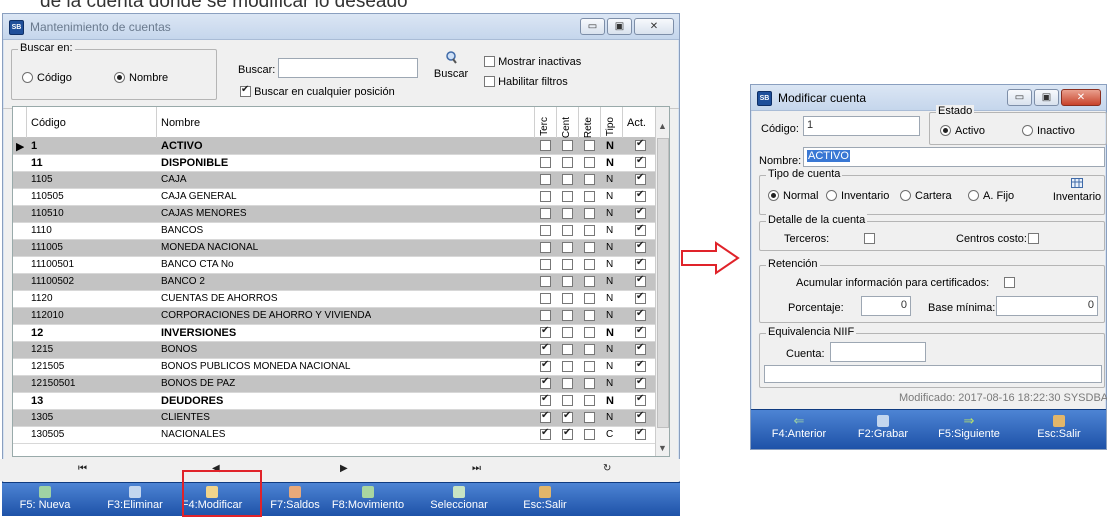 The height and width of the screenshot is (517, 1107). What do you see at coordinates (335, 146) in the screenshot?
I see `table-row: ▶ 1 ACTIVO N` at bounding box center [335, 146].